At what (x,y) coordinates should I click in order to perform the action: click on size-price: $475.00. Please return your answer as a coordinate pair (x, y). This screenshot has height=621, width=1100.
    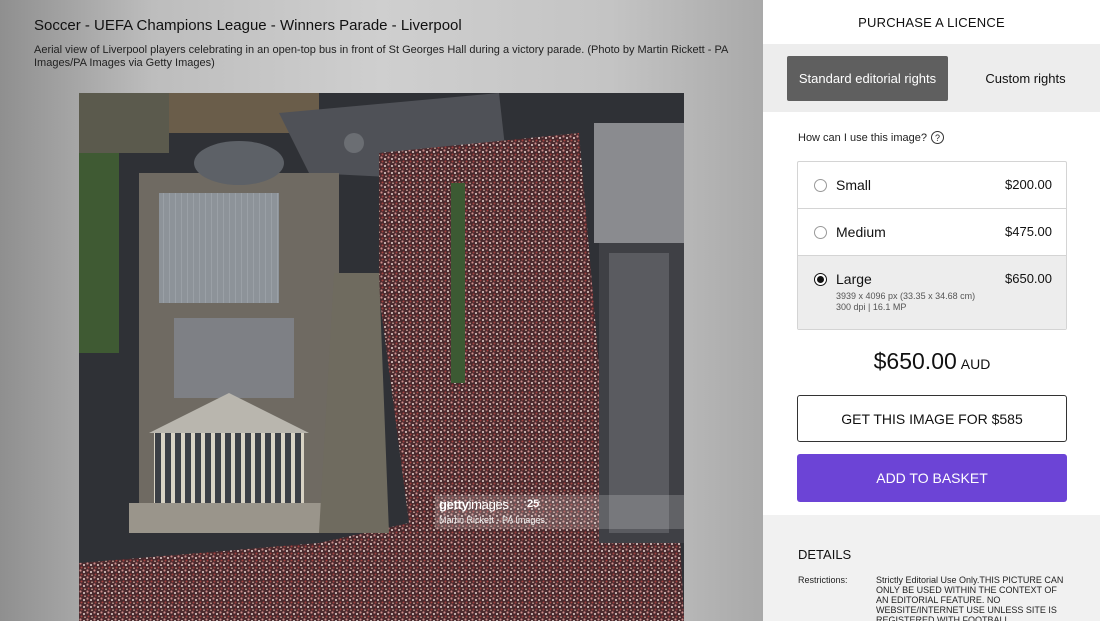
    Looking at the image, I should click on (1028, 231).